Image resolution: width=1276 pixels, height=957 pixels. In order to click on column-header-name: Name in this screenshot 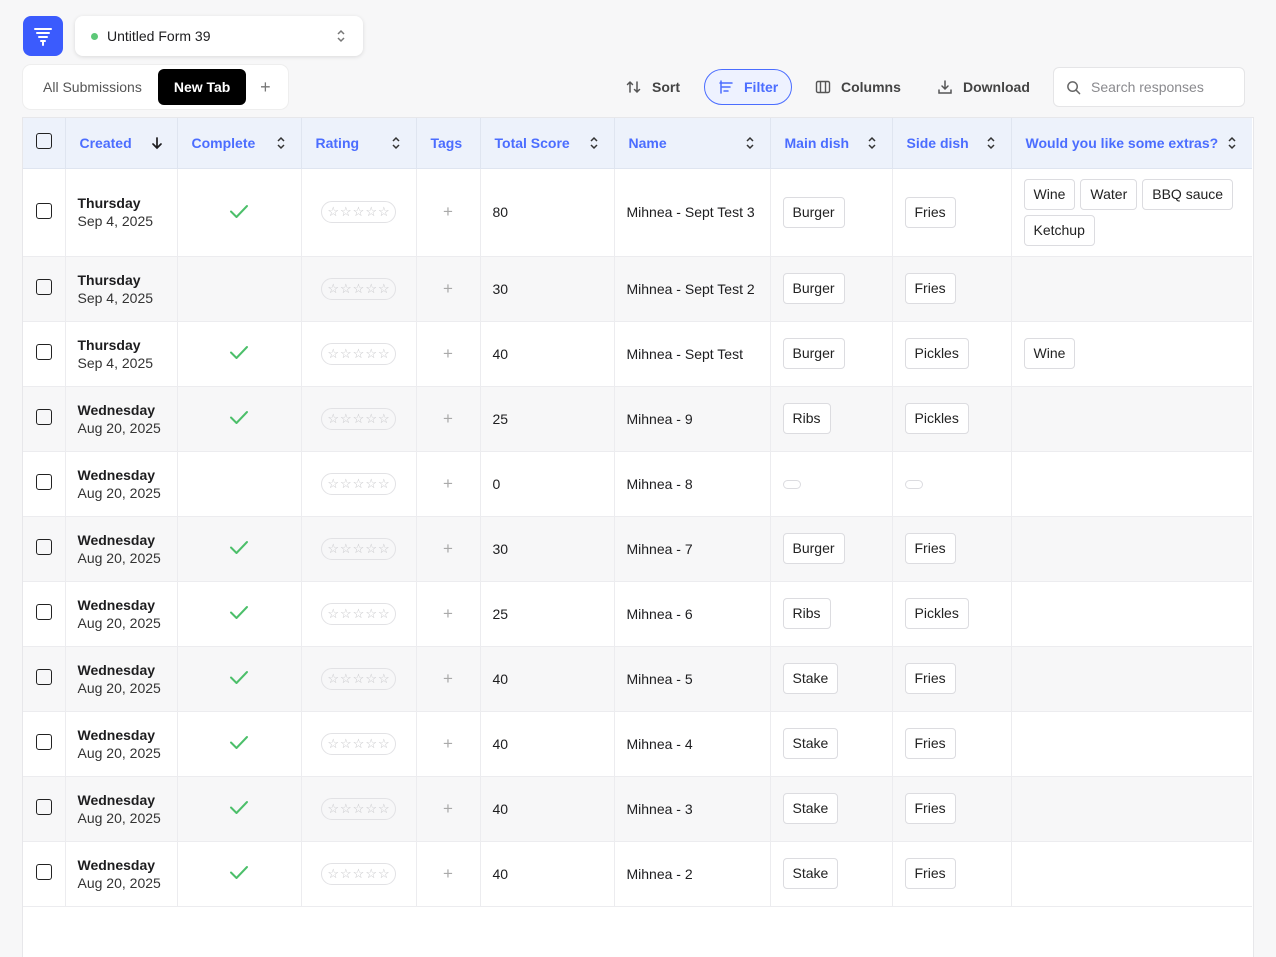, I will do `click(692, 143)`.